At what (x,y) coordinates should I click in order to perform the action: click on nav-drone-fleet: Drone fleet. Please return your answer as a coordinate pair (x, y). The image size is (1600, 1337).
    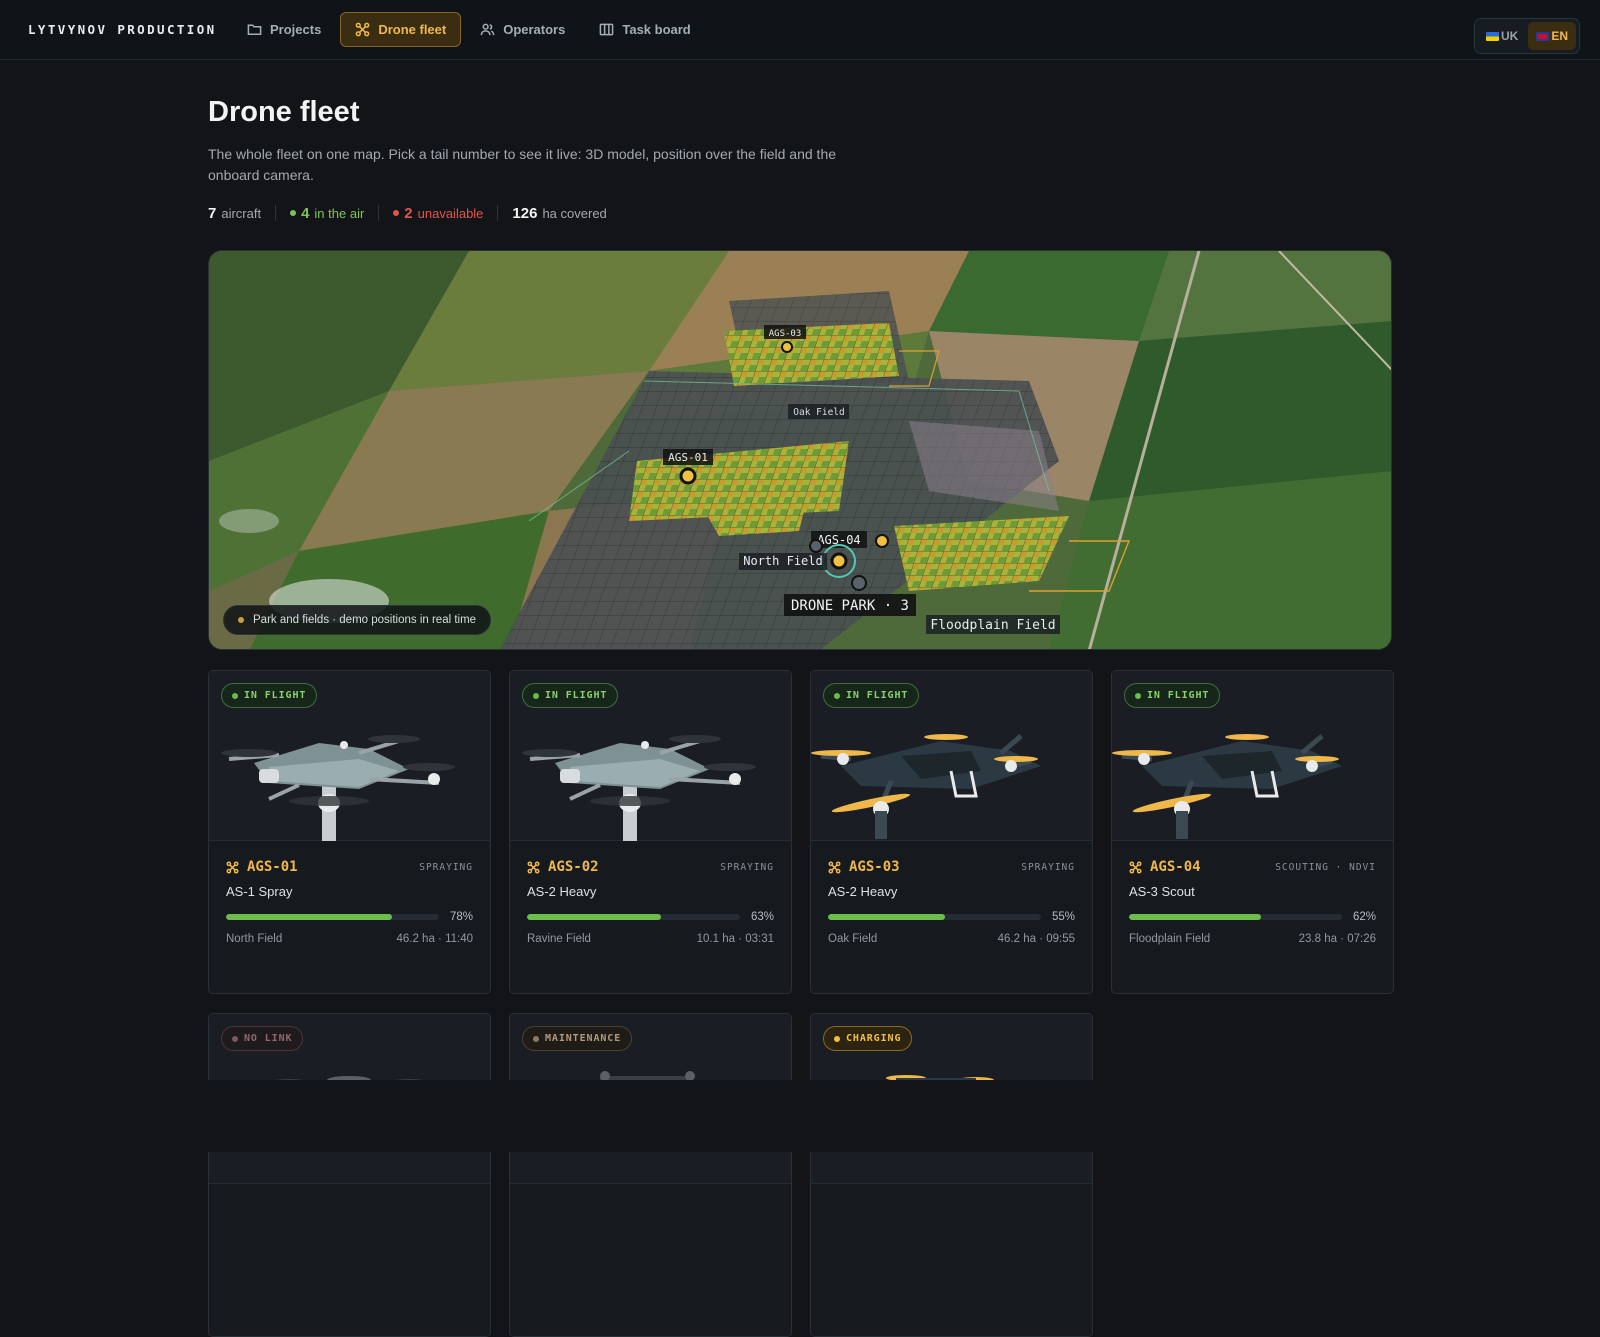
    Looking at the image, I should click on (401, 29).